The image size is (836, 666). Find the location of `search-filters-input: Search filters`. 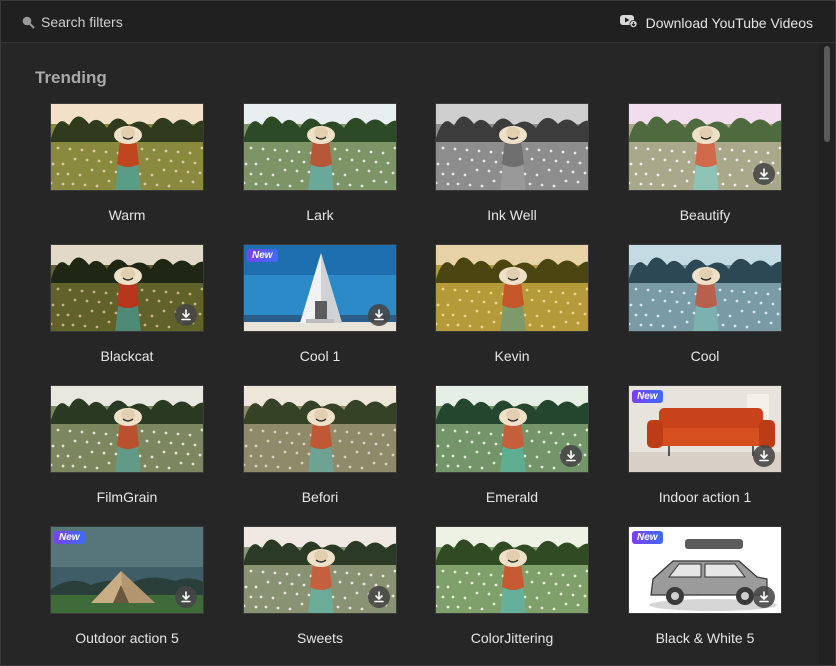

search-filters-input: Search filters is located at coordinates (72, 22).